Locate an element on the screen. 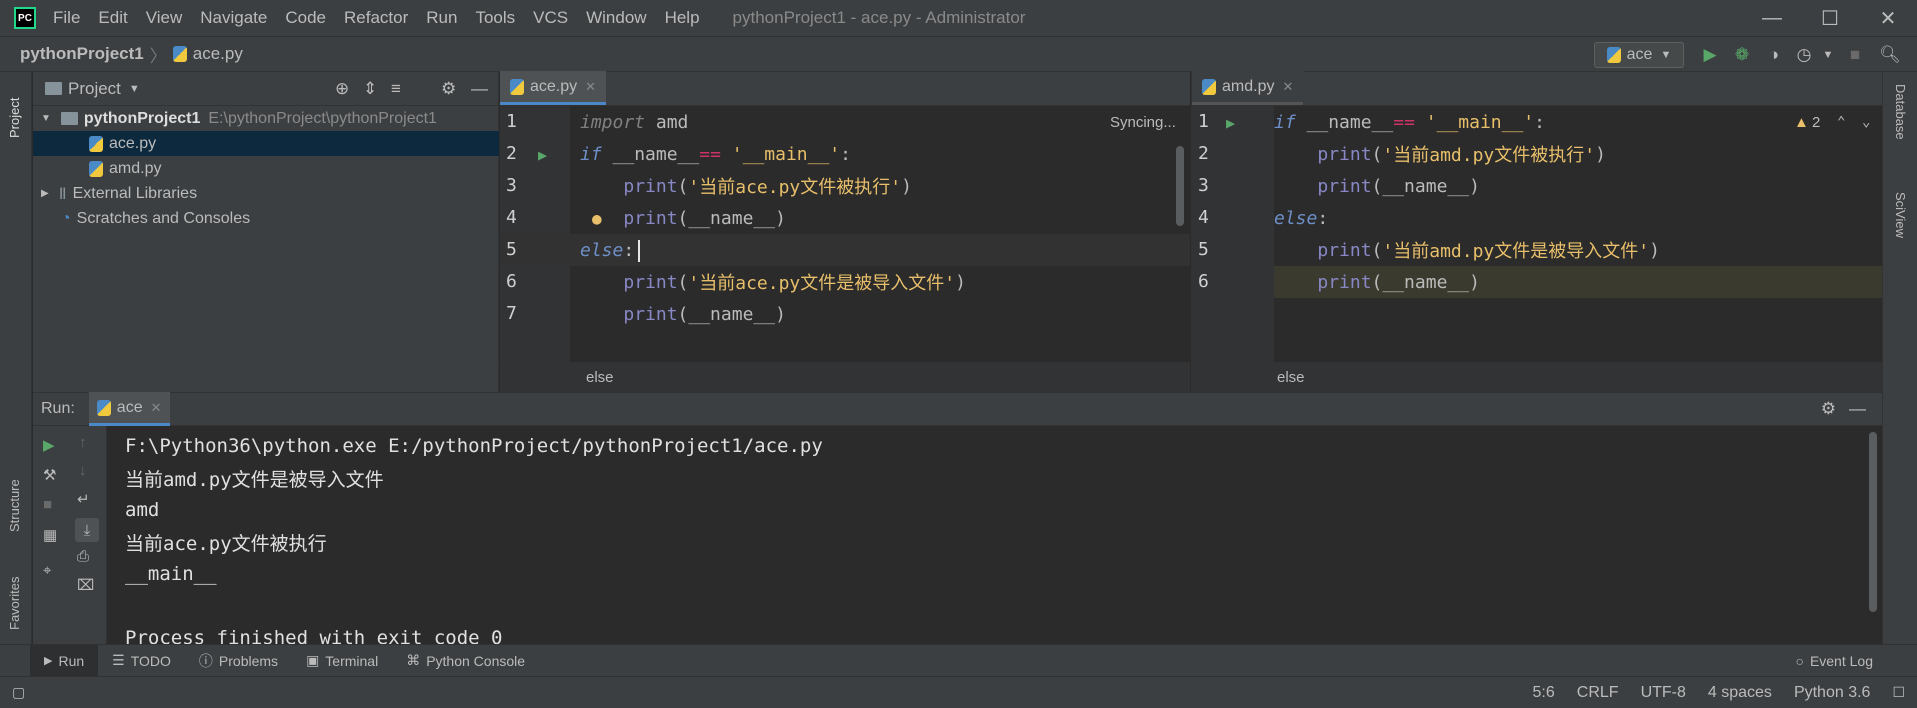 This screenshot has width=1917, height=708. tool-tab-label: Python Console is located at coordinates (476, 660).